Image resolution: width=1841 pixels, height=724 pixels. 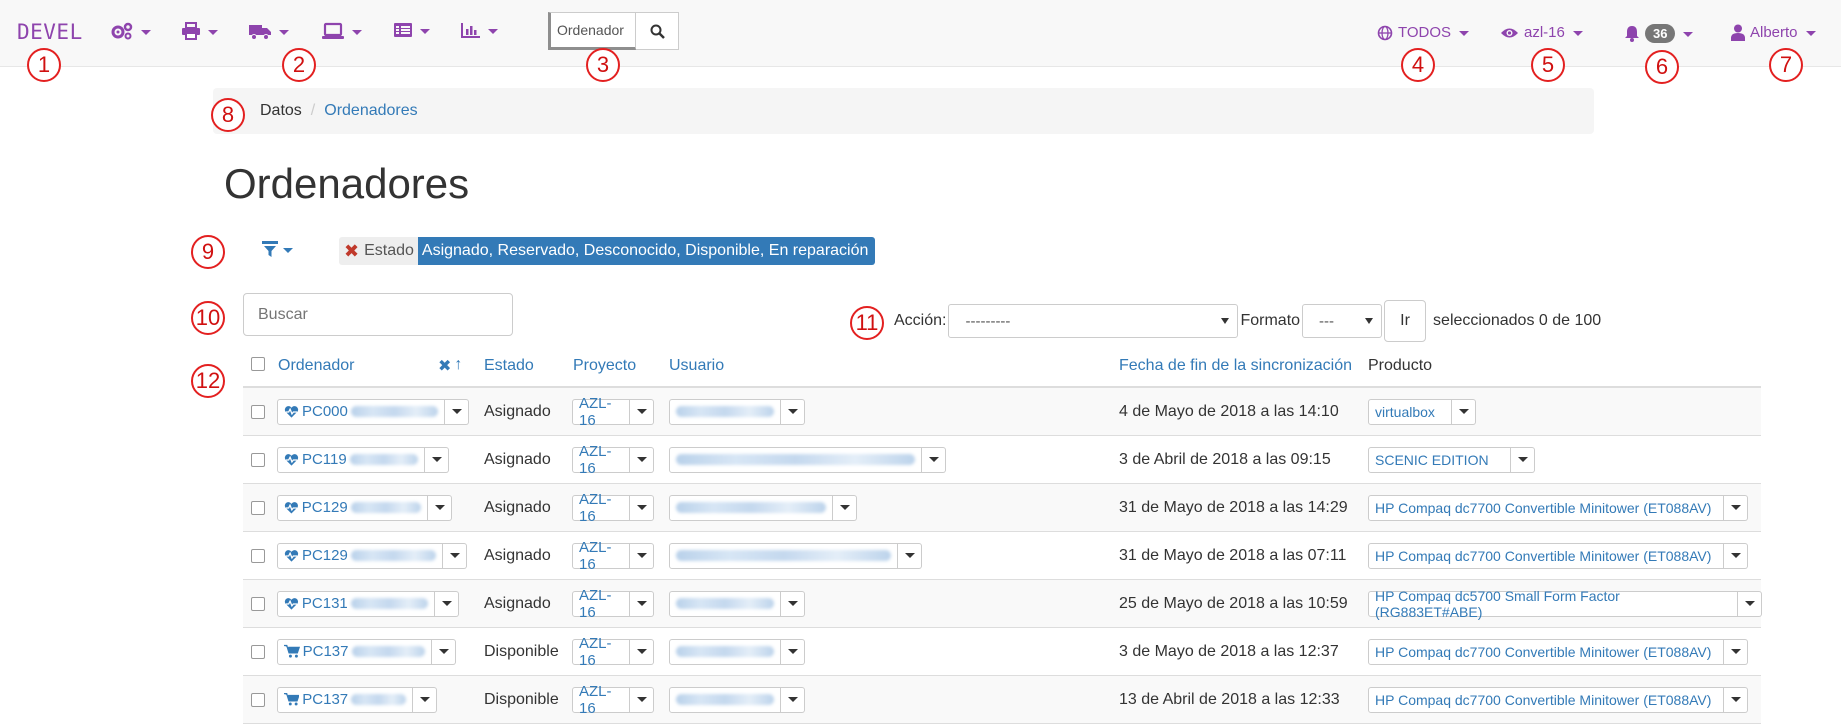 I want to click on header-user: Usuario, so click(x=696, y=366).